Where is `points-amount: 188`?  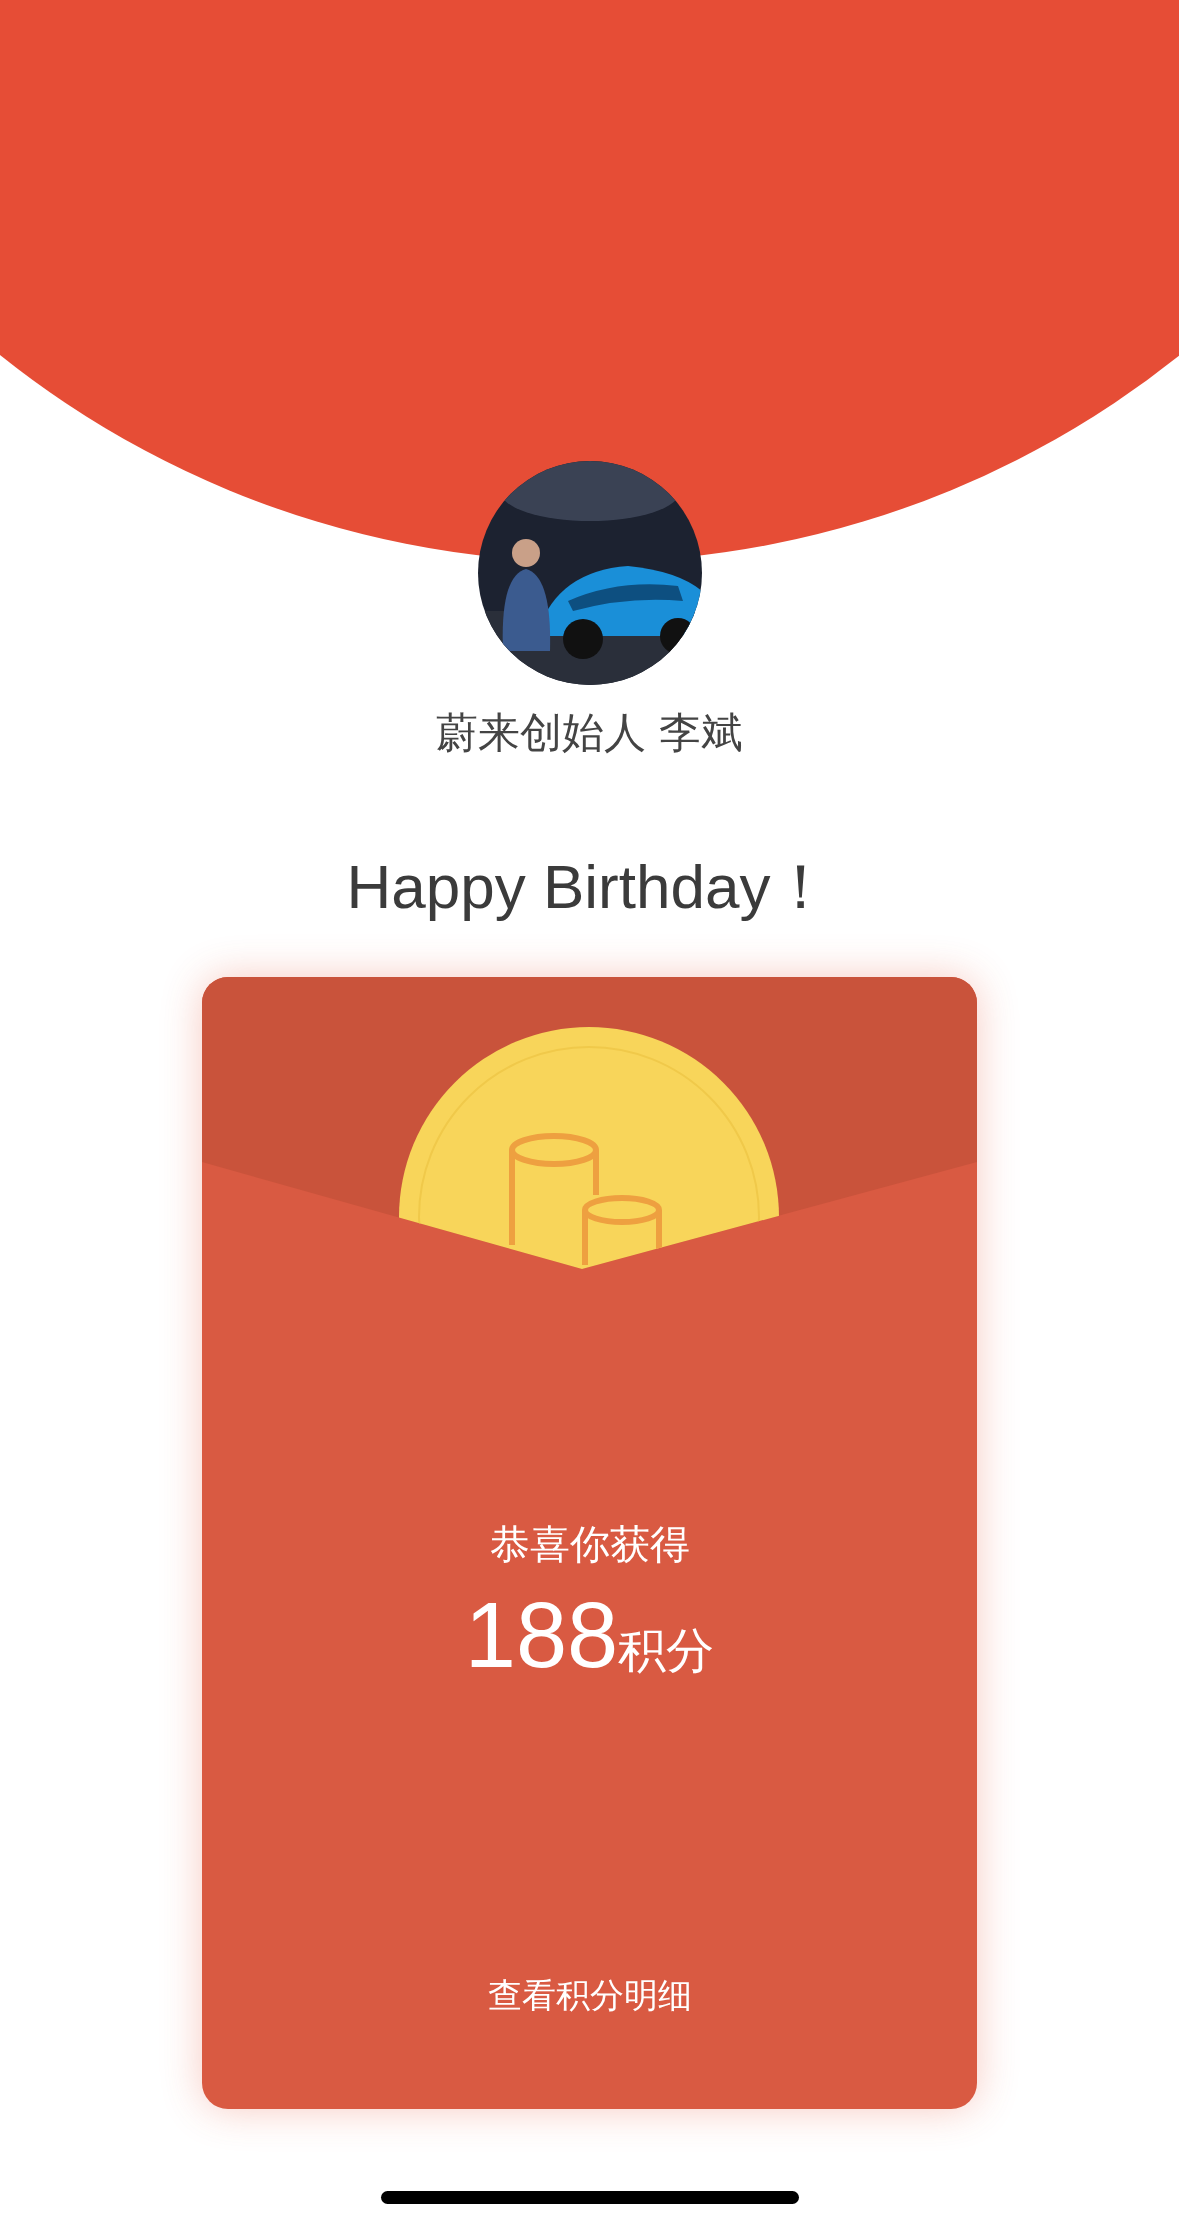
points-amount: 188 is located at coordinates (541, 1635).